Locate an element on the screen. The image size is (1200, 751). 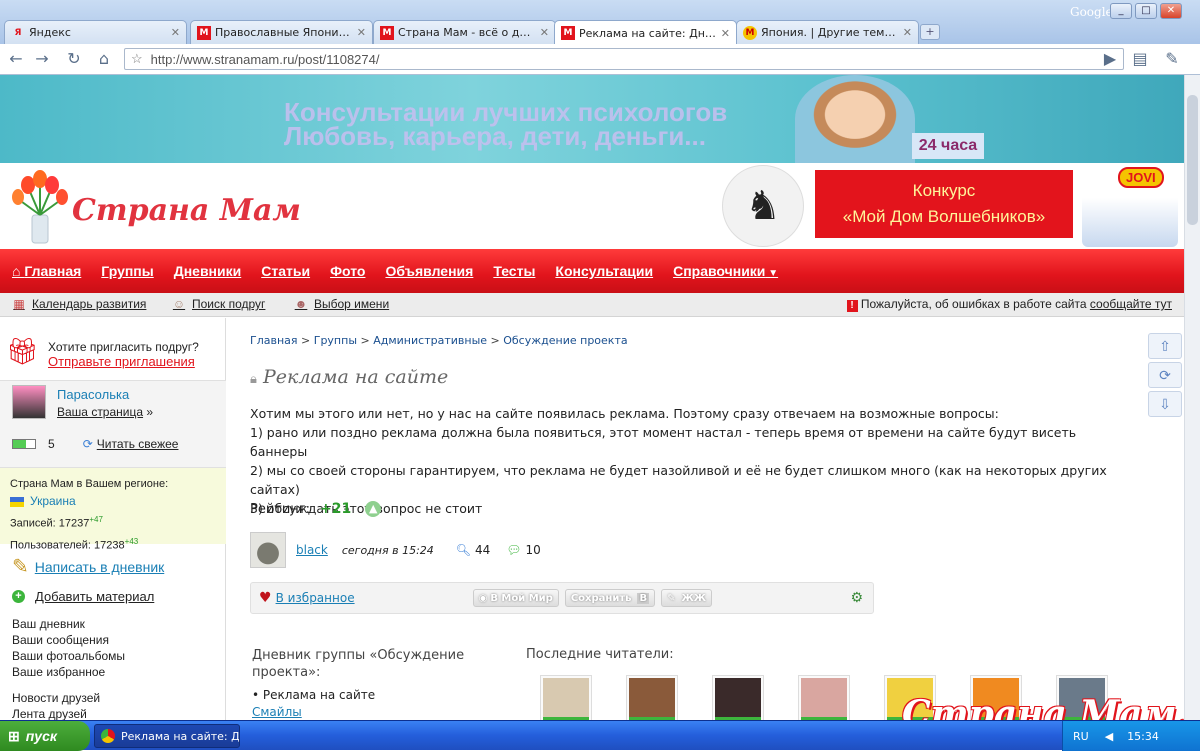
address-bar: ☆ http://www.stranamam.ru/post/1108274/ is located at coordinates (624, 59).